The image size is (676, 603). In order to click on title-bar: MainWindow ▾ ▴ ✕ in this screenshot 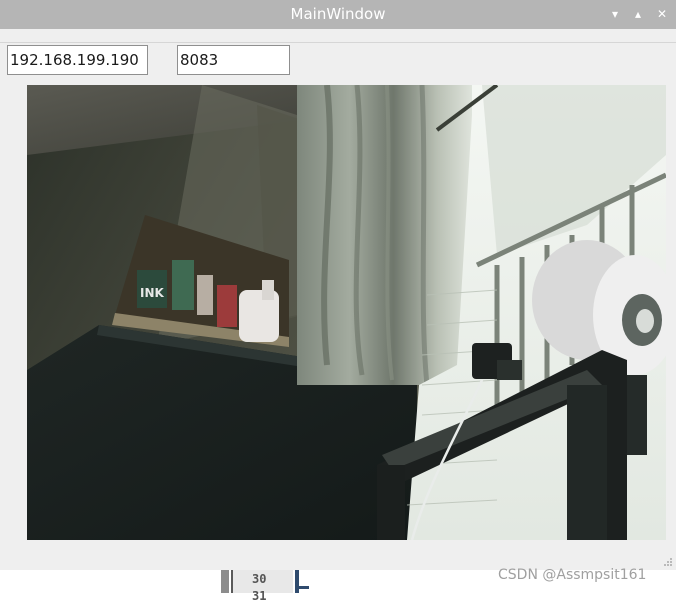, I will do `click(338, 14)`.